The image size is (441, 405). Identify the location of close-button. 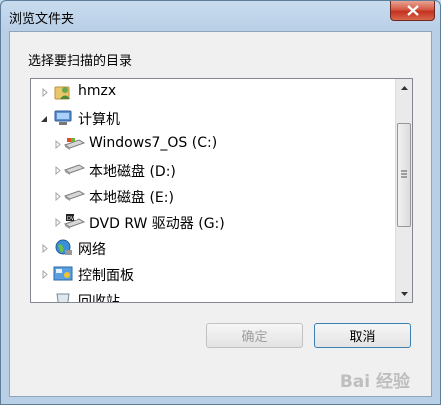
(412, 11).